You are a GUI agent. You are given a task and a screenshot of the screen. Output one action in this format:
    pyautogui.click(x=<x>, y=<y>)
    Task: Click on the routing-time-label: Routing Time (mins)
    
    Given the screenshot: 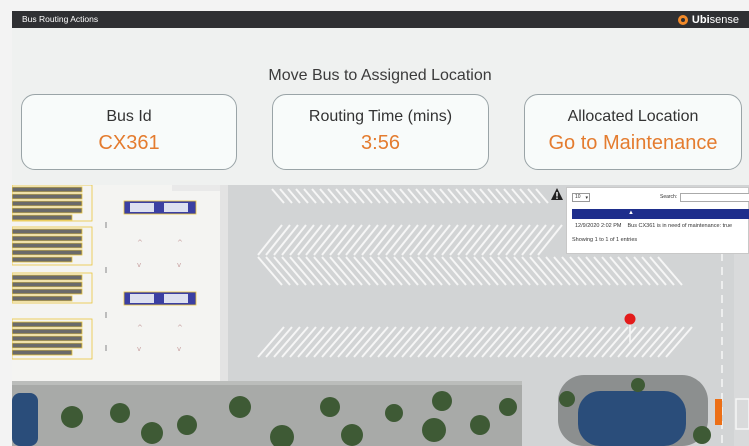 What is the action you would take?
    pyautogui.click(x=380, y=116)
    